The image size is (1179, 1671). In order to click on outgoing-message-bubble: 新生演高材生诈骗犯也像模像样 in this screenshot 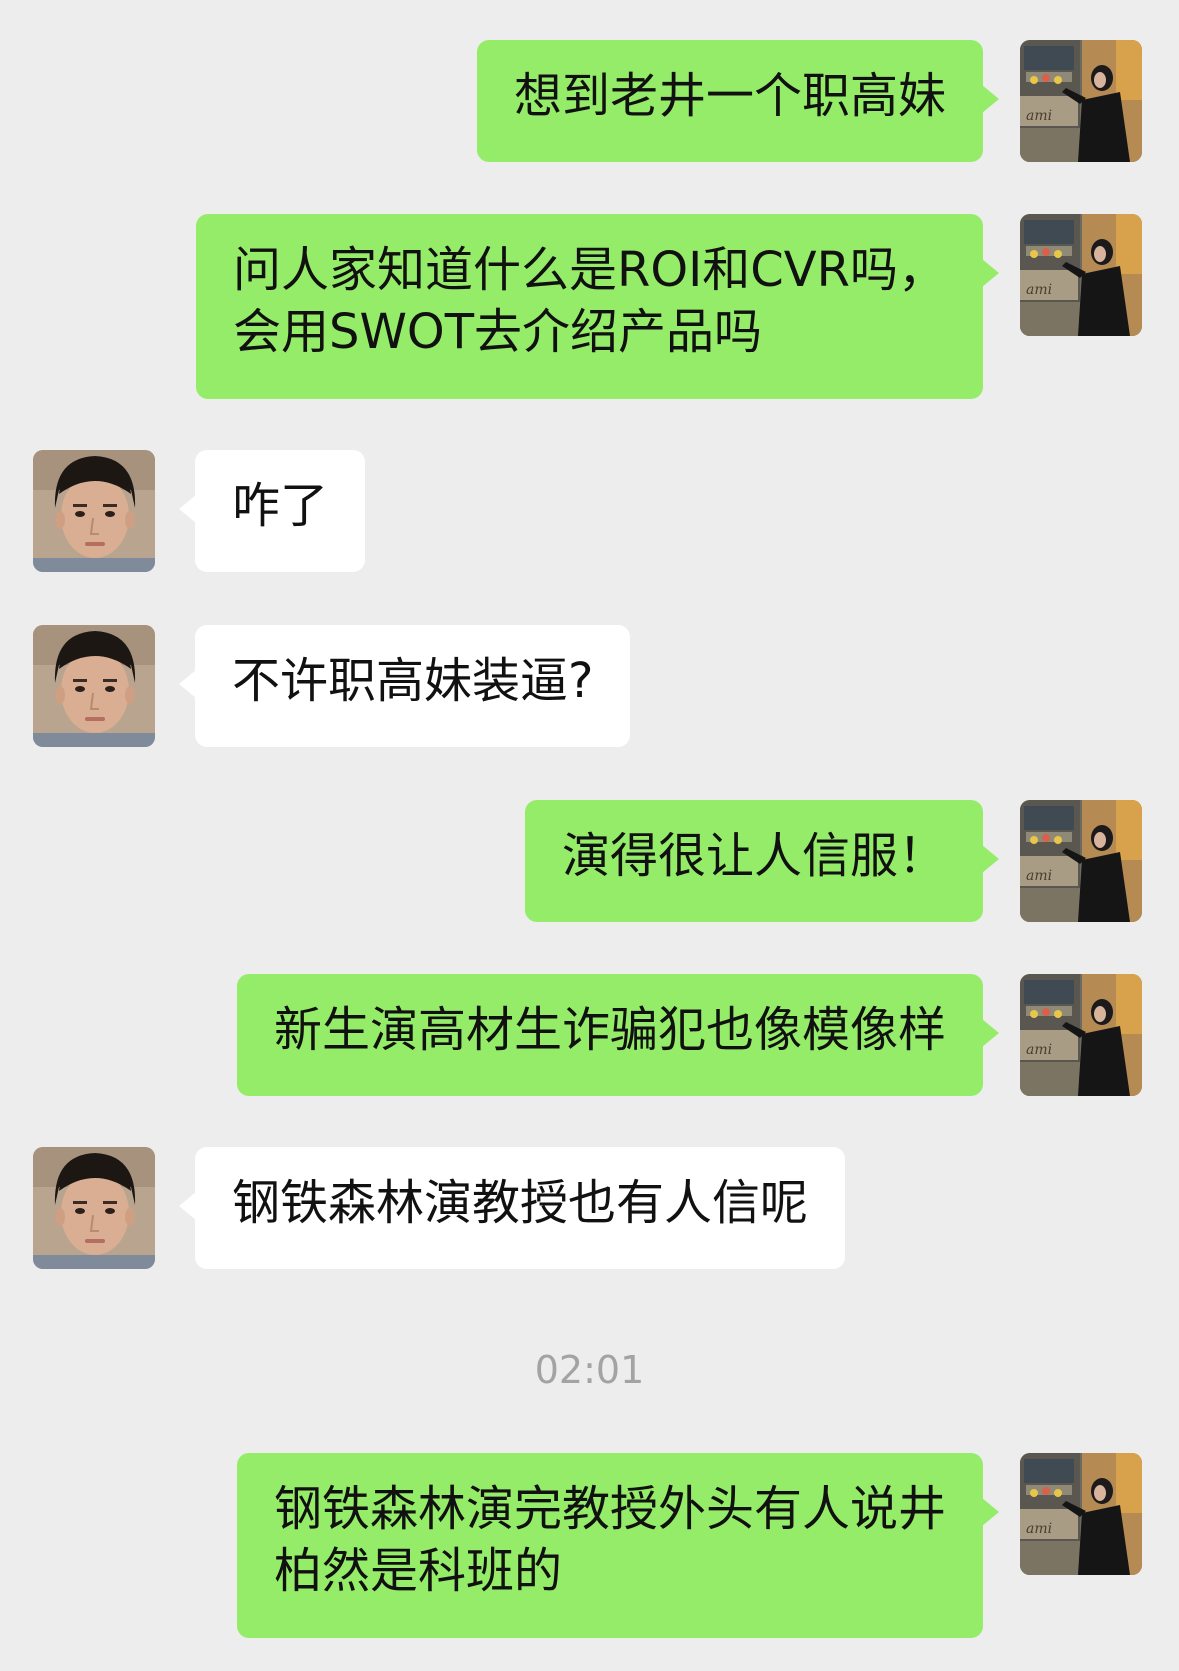, I will do `click(618, 1035)`.